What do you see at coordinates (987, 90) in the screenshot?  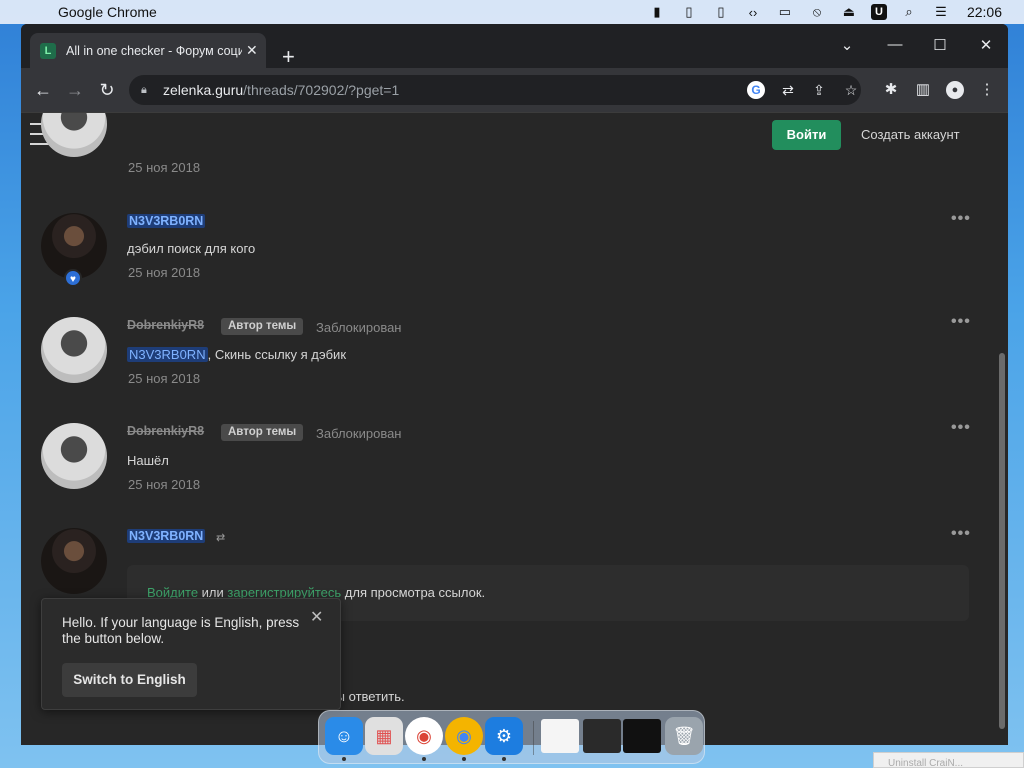 I see `menu-kebab-icon: ⋮` at bounding box center [987, 90].